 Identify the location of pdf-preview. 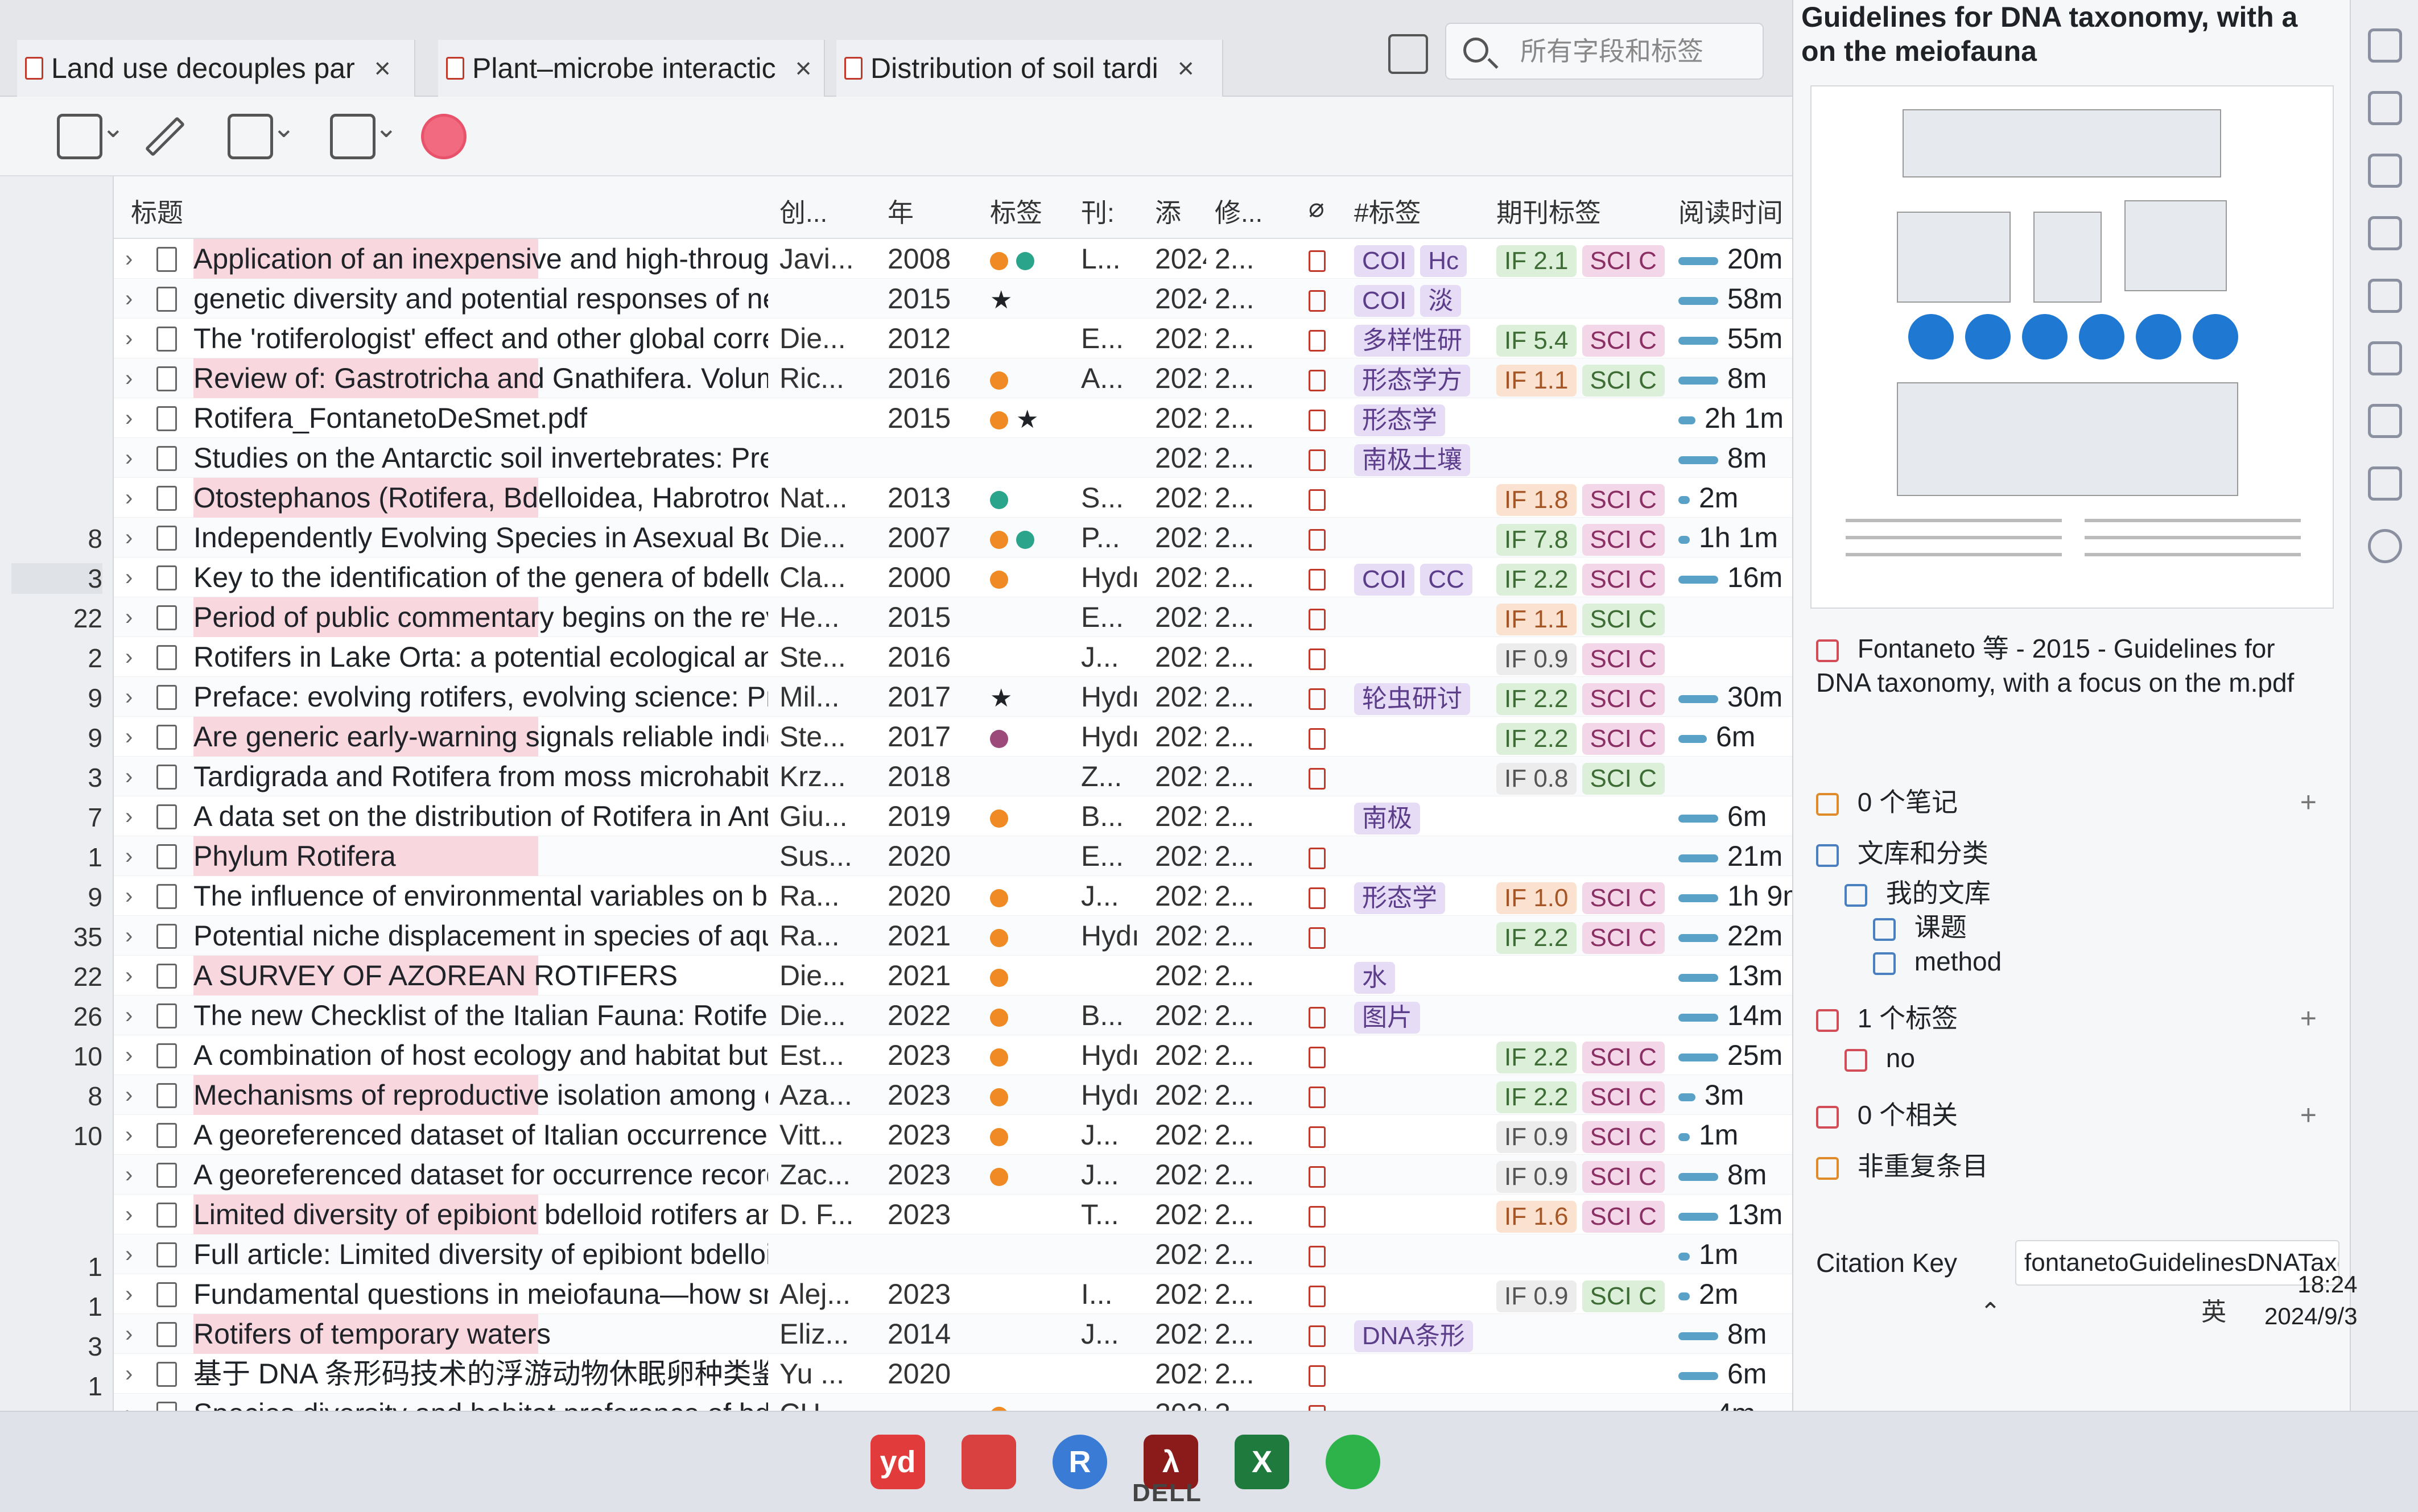
(2072, 347).